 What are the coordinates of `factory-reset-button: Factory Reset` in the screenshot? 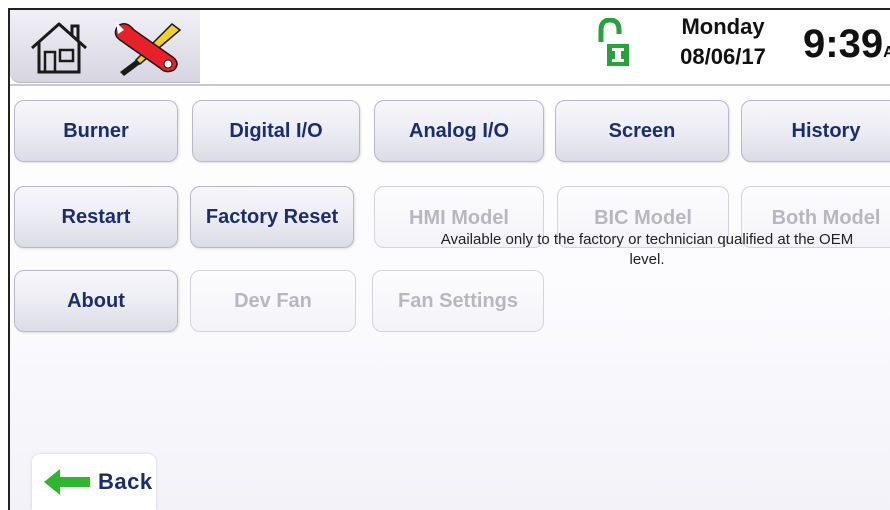 It's located at (272, 217).